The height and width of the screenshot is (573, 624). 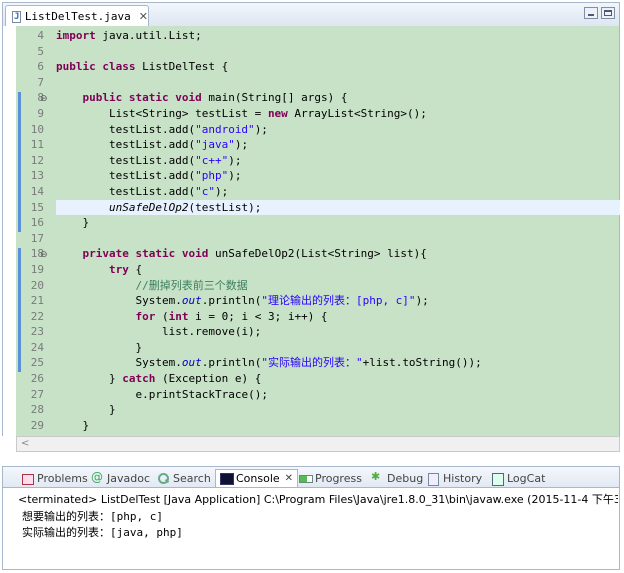 I want to click on editor-tab-listdeltest: J ListDelTest.java ✕, so click(x=77, y=16).